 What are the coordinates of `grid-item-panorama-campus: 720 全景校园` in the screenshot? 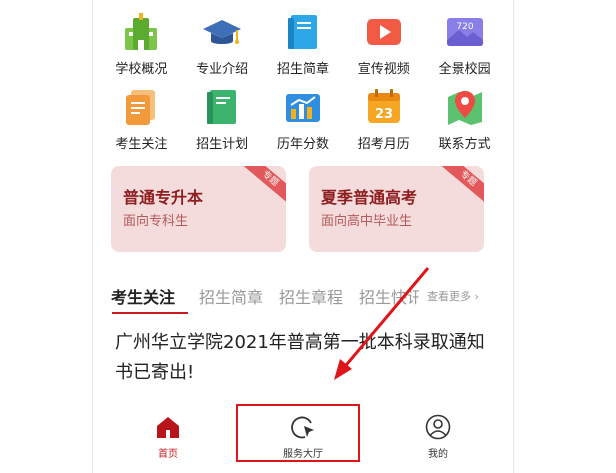 It's located at (465, 44).